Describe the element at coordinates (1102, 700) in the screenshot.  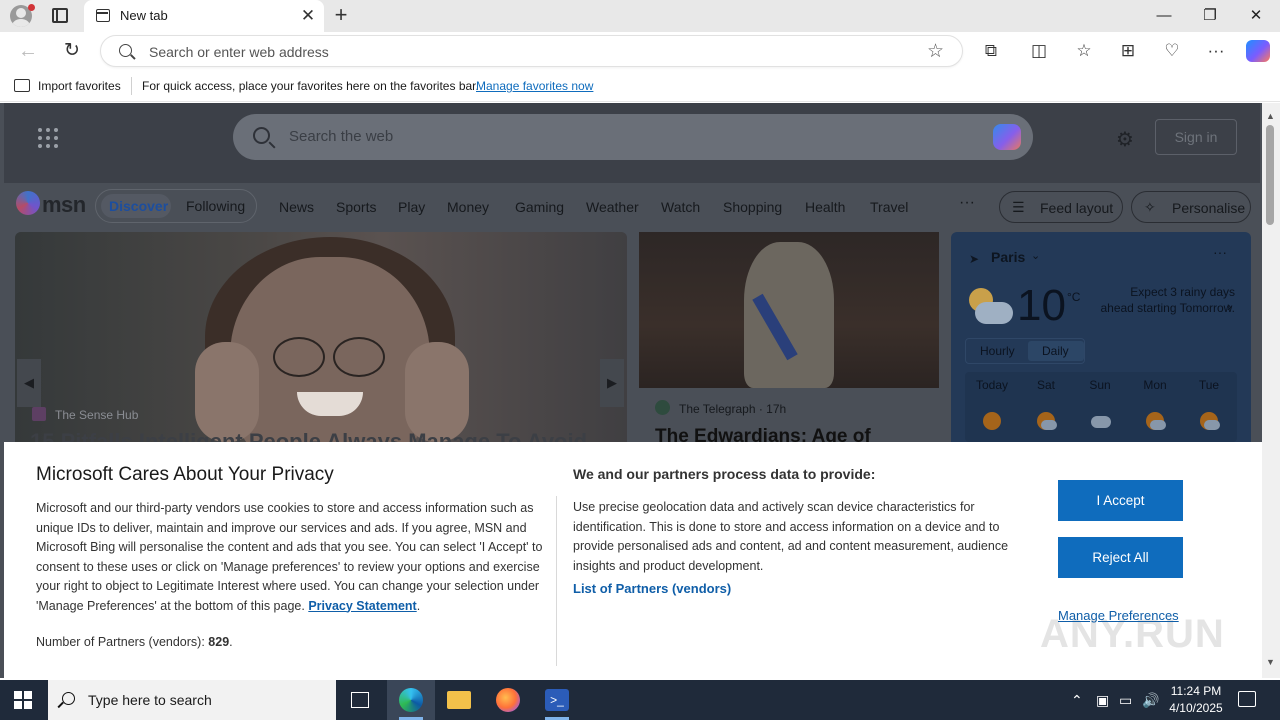
I see `device-icon: ▣` at that location.